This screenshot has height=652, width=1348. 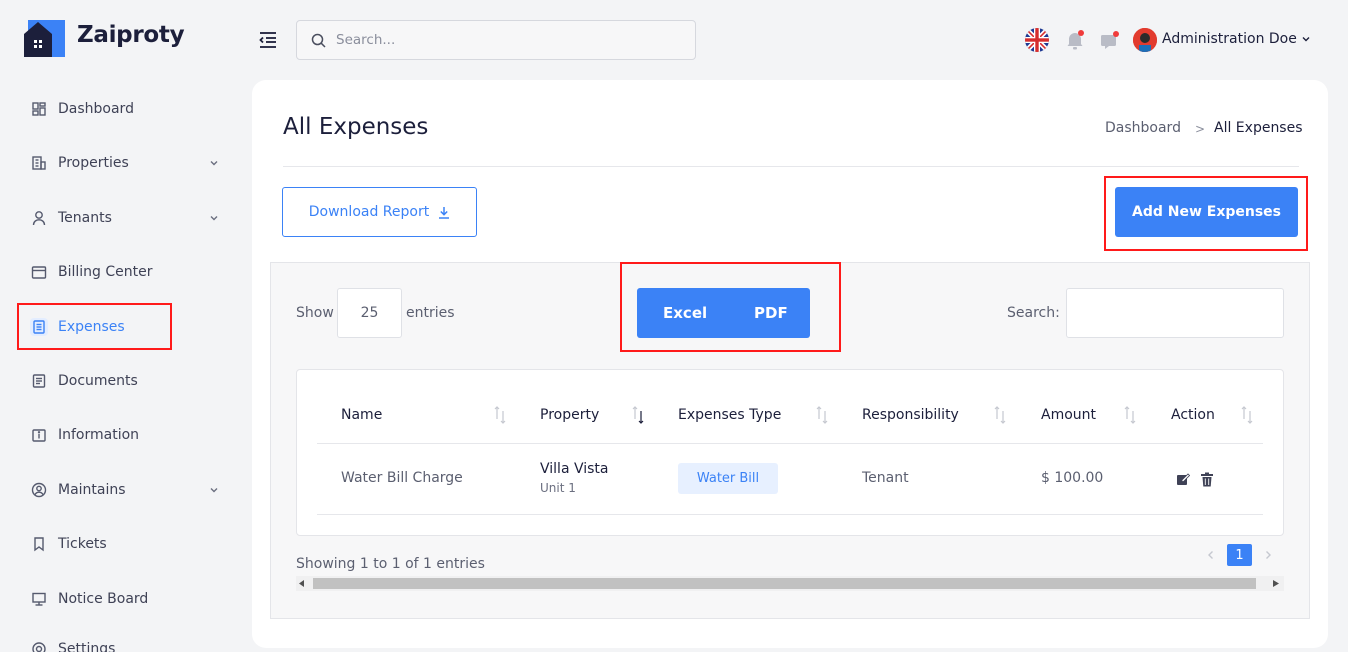 What do you see at coordinates (1239, 555) in the screenshot?
I see `pagination-page-1: 1` at bounding box center [1239, 555].